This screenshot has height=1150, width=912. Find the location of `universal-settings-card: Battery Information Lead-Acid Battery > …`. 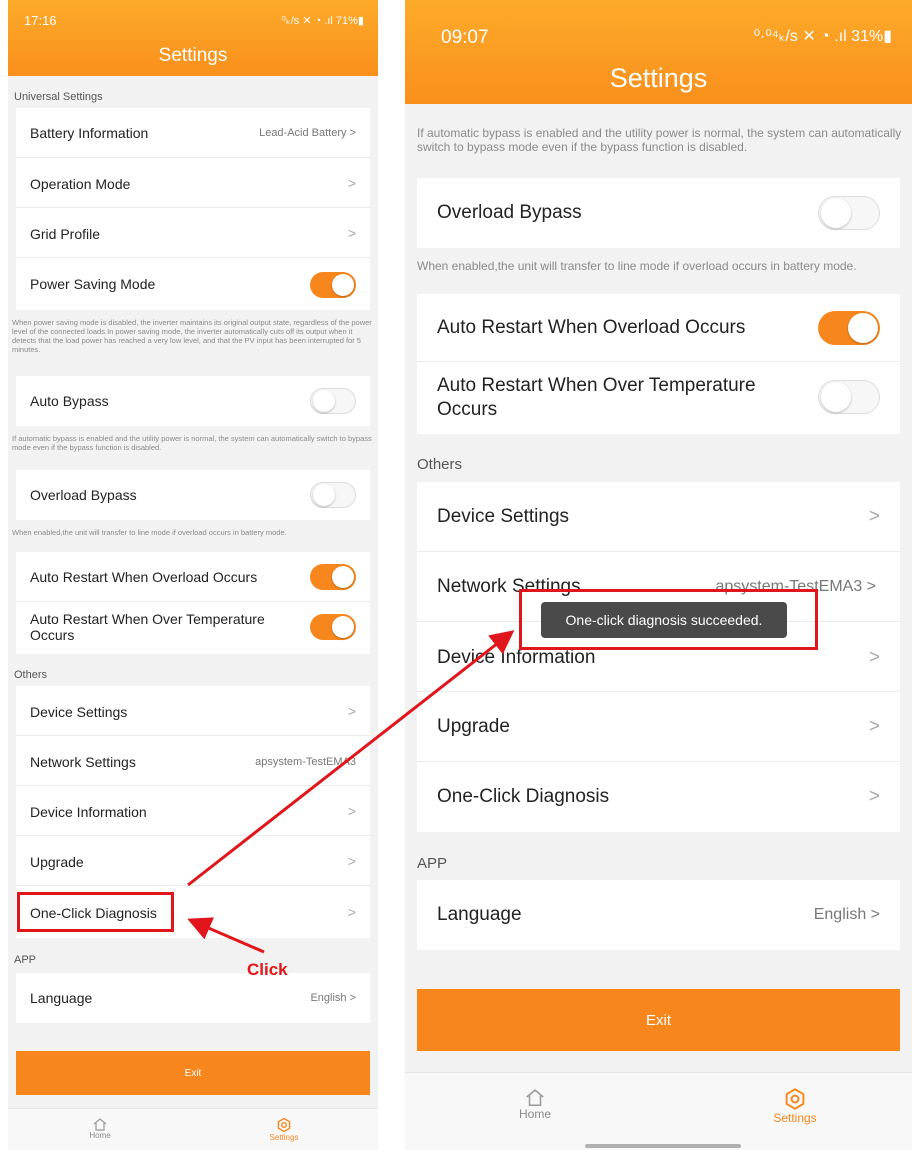

universal-settings-card: Battery Information Lead-Acid Battery > … is located at coordinates (193, 209).